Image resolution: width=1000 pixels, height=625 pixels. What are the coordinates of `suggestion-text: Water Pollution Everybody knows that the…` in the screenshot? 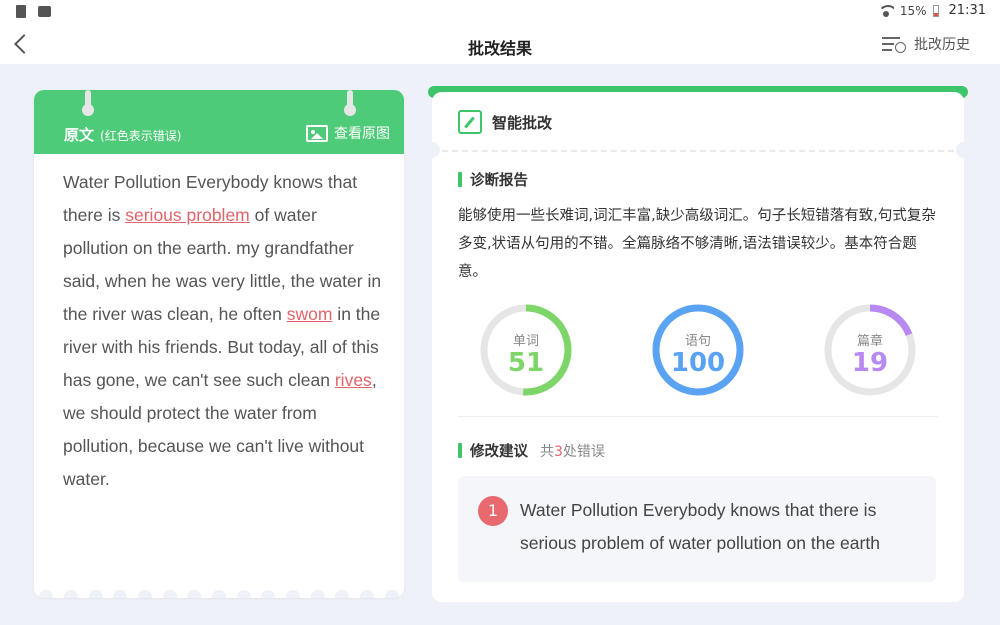 It's located at (700, 526).